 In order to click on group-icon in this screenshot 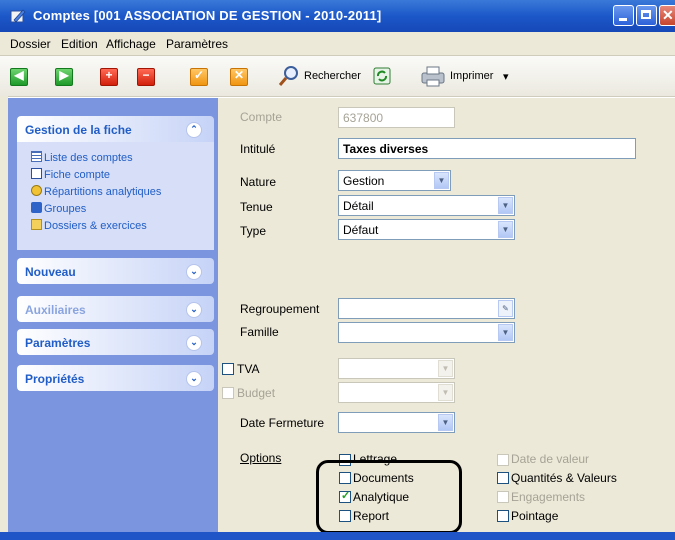, I will do `click(36, 207)`.